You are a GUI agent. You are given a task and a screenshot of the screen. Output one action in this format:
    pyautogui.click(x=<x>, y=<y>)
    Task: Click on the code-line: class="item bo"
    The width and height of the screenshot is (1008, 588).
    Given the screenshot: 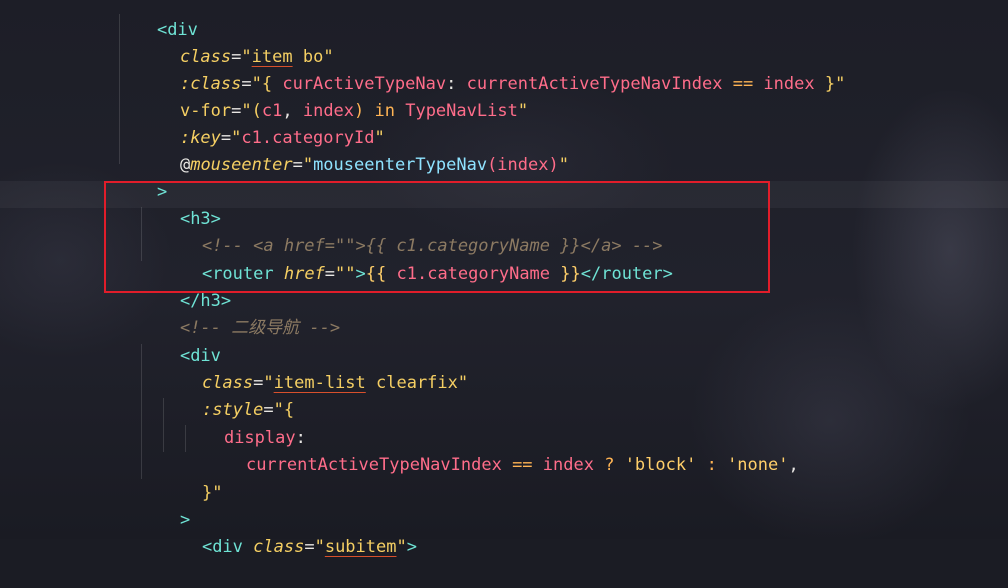 What is the action you would take?
    pyautogui.click(x=236, y=42)
    